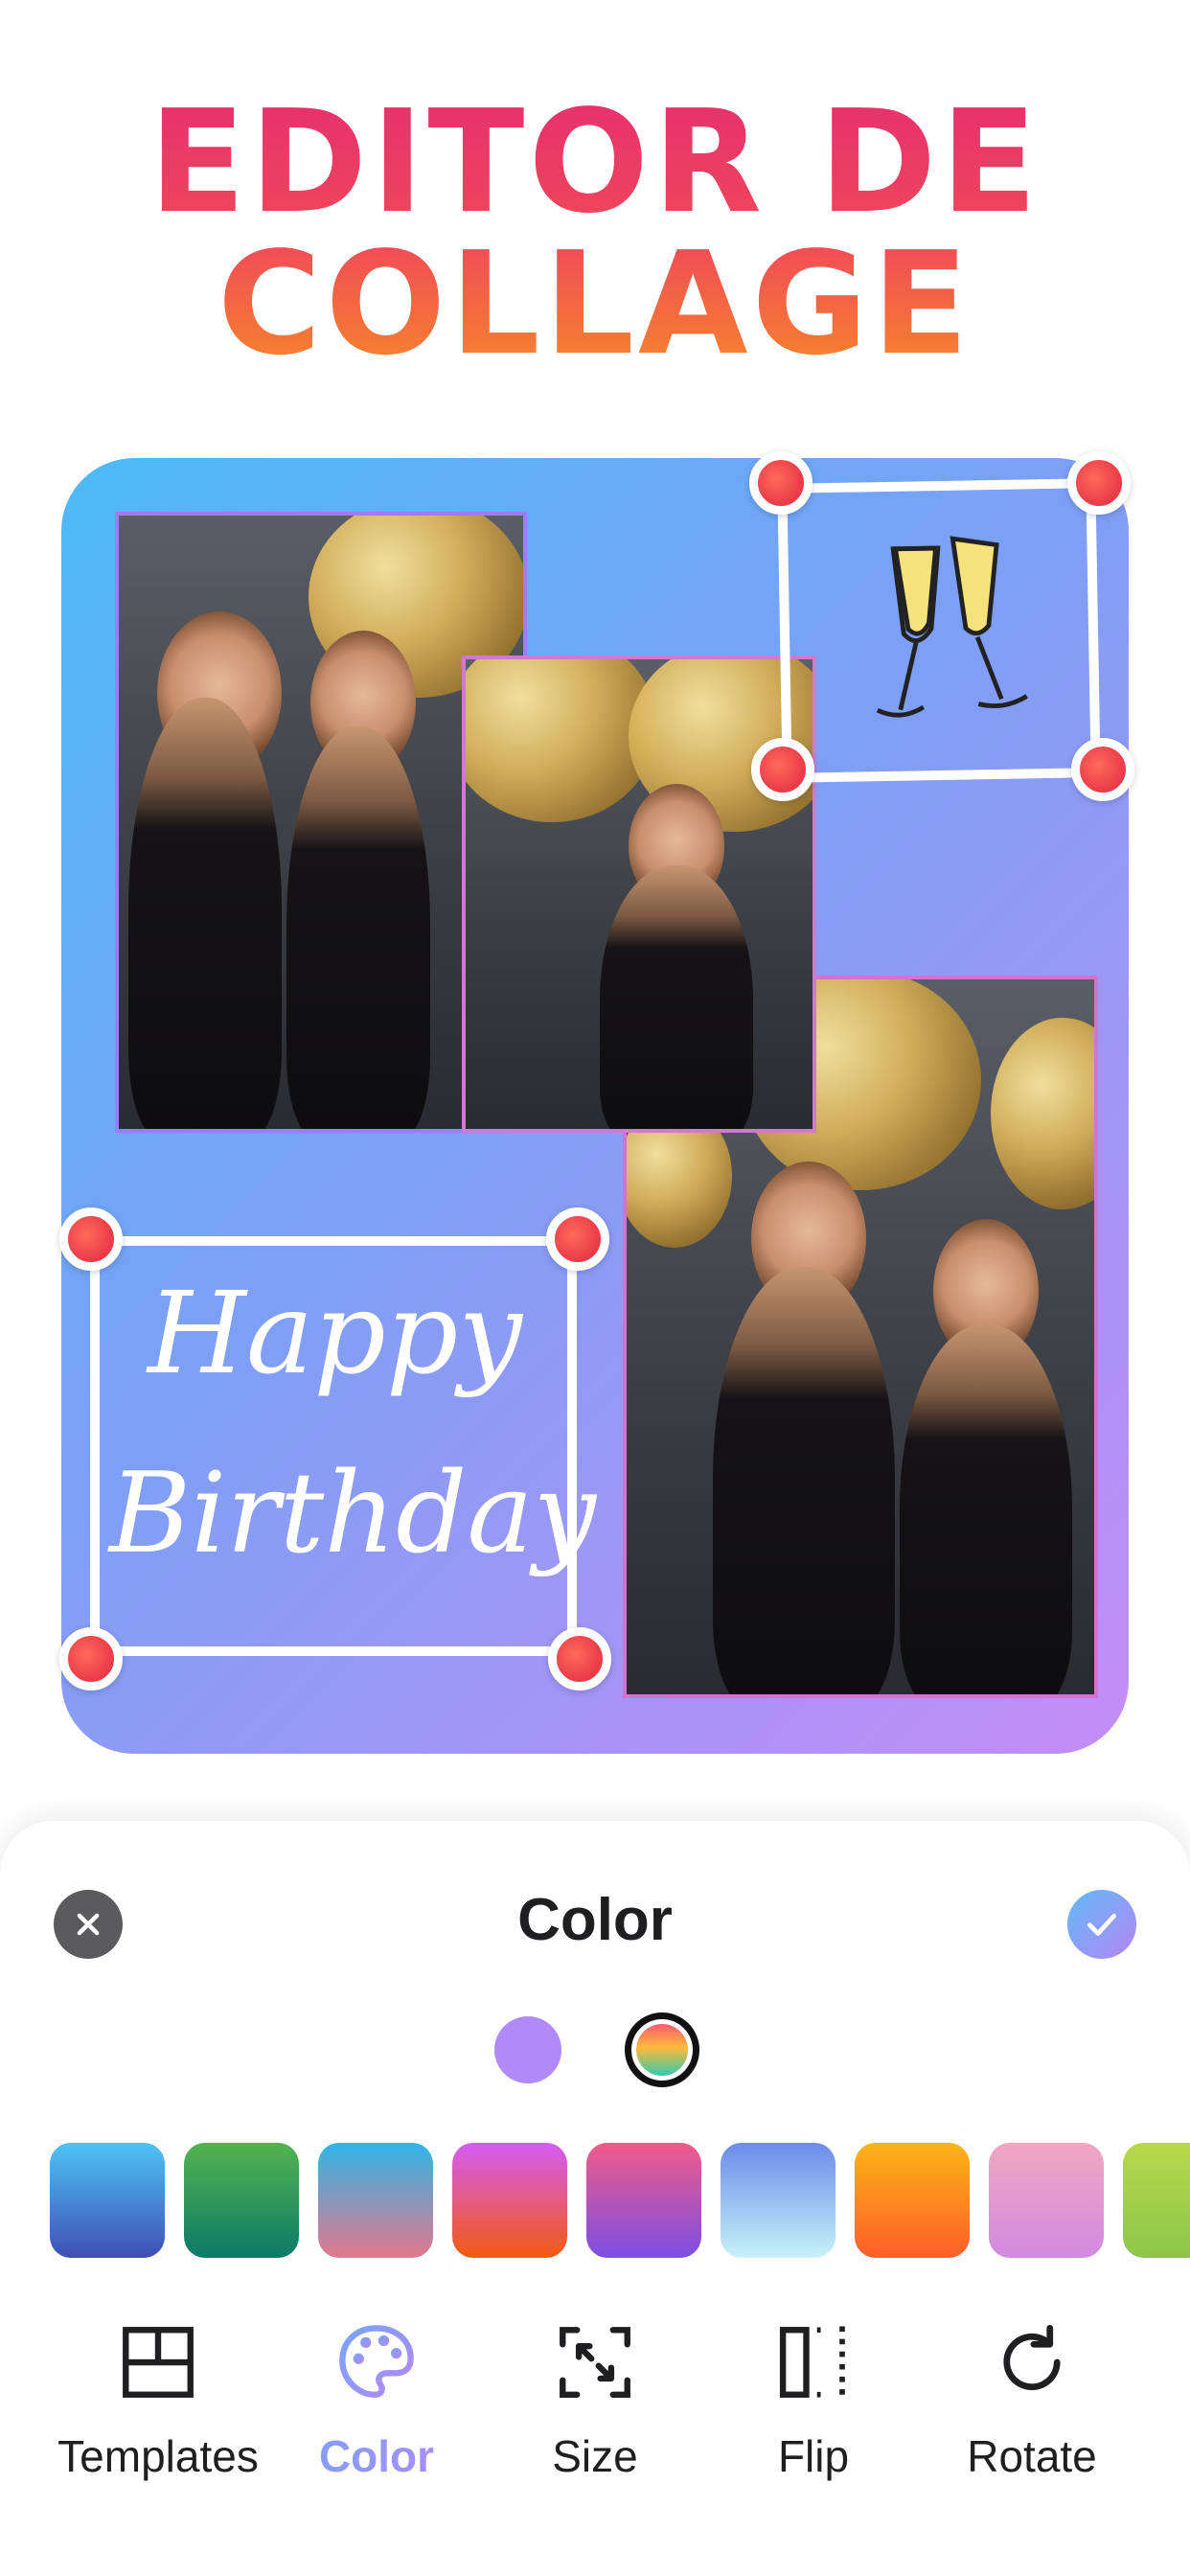 This screenshot has width=1190, height=2576. Describe the element at coordinates (159, 2363) in the screenshot. I see `templates-icon` at that location.